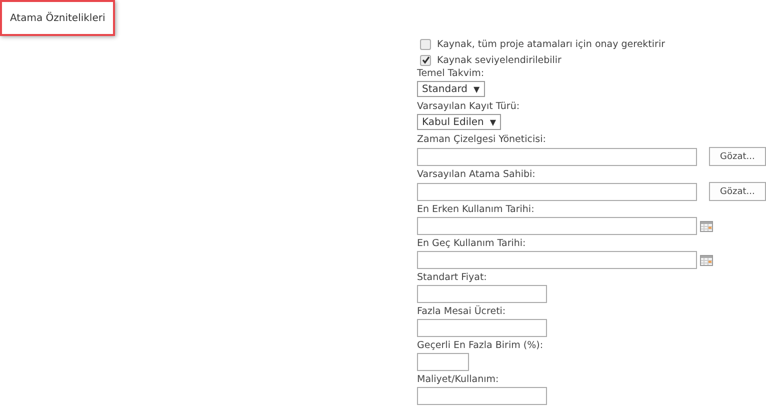  What do you see at coordinates (476, 175) in the screenshot?
I see `field-label: Varsayılan Atama Sahibi:` at bounding box center [476, 175].